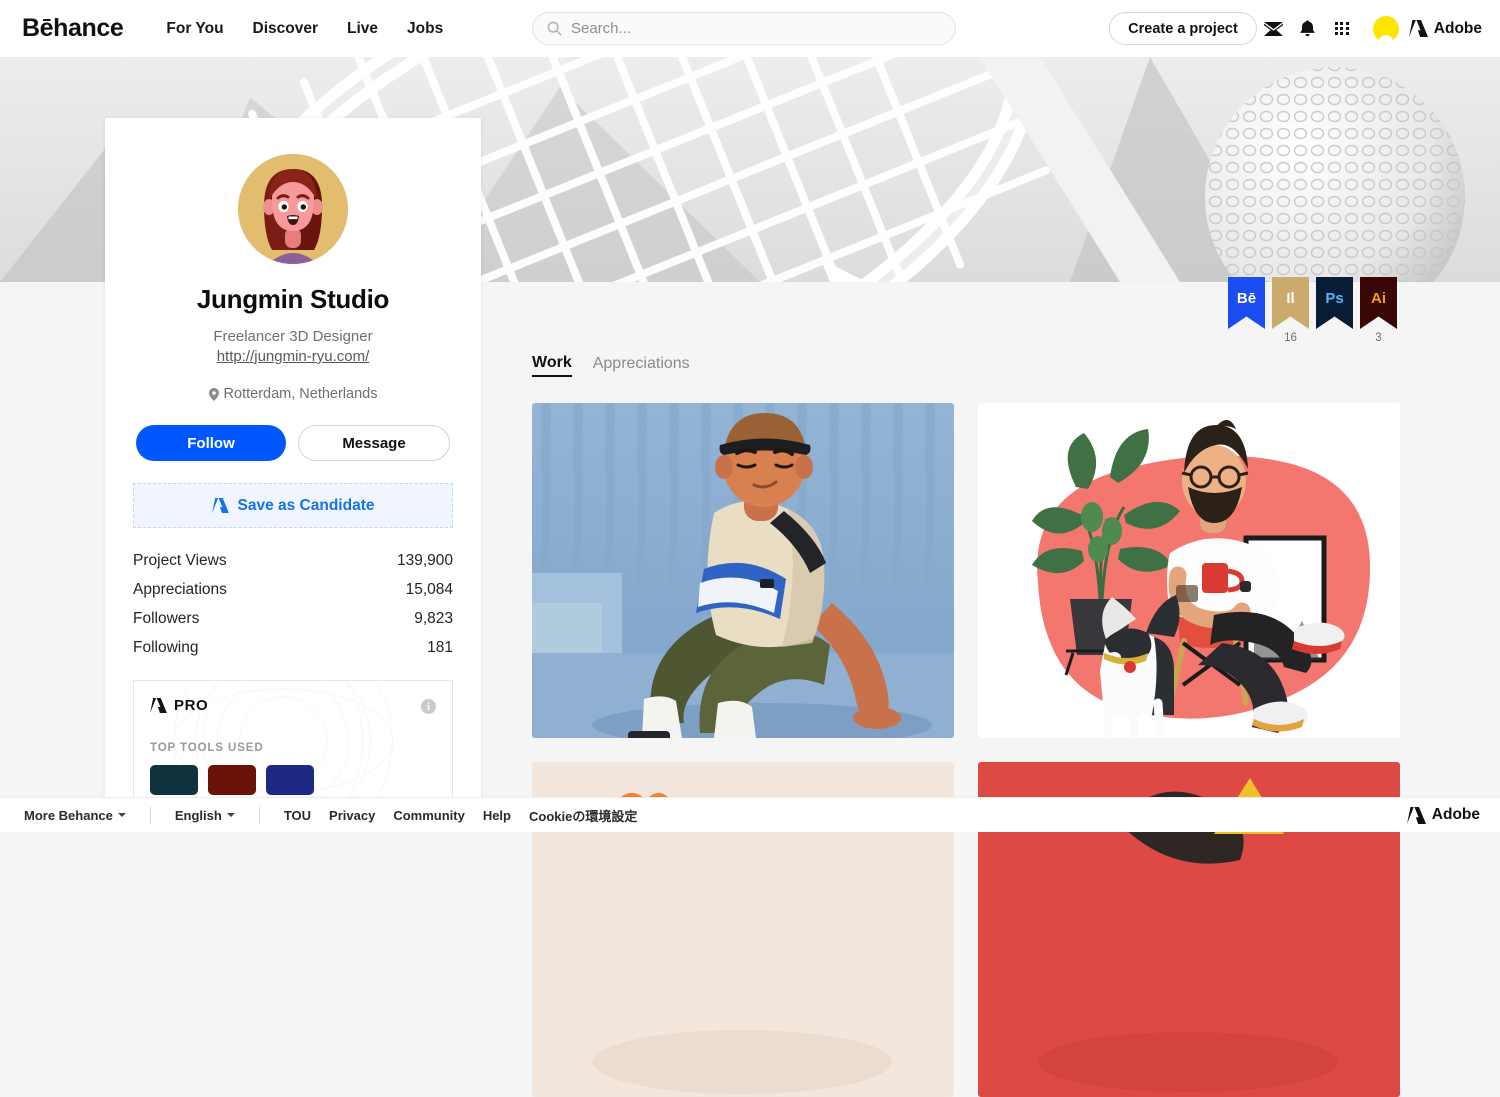 The height and width of the screenshot is (1097, 1500). I want to click on stat-label: Followers, so click(166, 619).